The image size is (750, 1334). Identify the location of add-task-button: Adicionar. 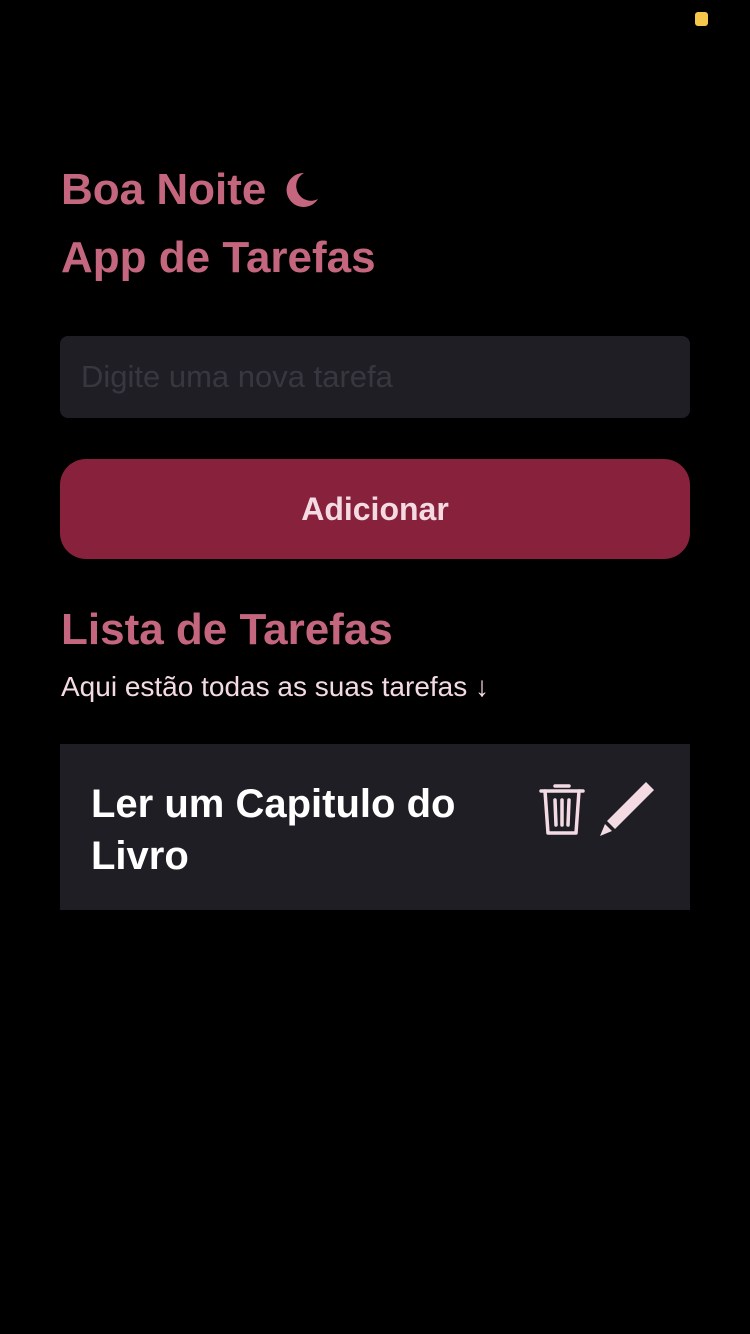
(375, 509).